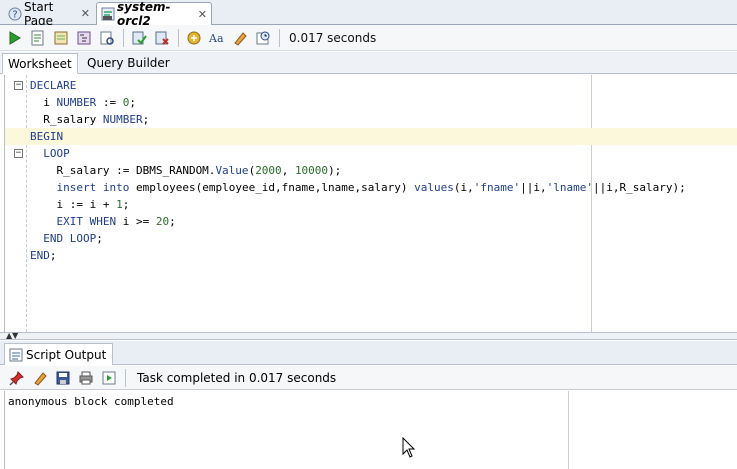 The height and width of the screenshot is (469, 737). Describe the element at coordinates (368, 378) in the screenshot. I see `output-toolbar: Task completed in 0.017 seconds` at that location.